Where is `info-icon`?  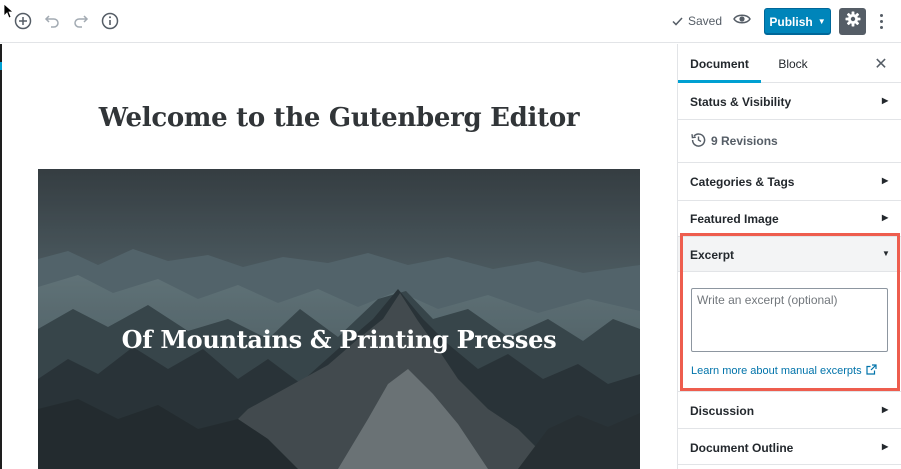
info-icon is located at coordinates (110, 21).